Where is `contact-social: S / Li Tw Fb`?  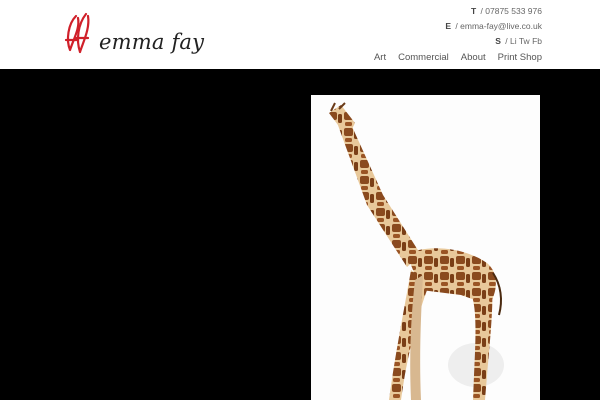 contact-social: S / Li Tw Fb is located at coordinates (518, 41).